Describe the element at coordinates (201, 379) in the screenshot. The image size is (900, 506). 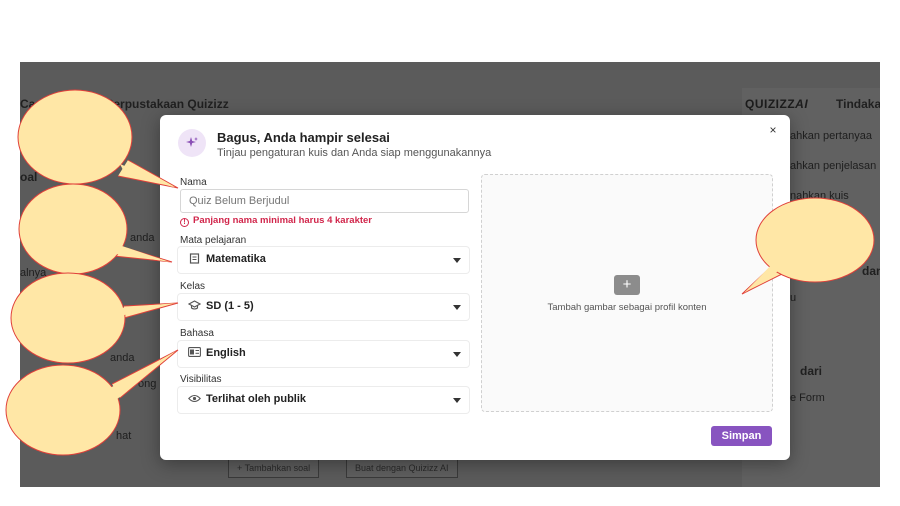
I see `visibility-label: Visibilitas` at that location.